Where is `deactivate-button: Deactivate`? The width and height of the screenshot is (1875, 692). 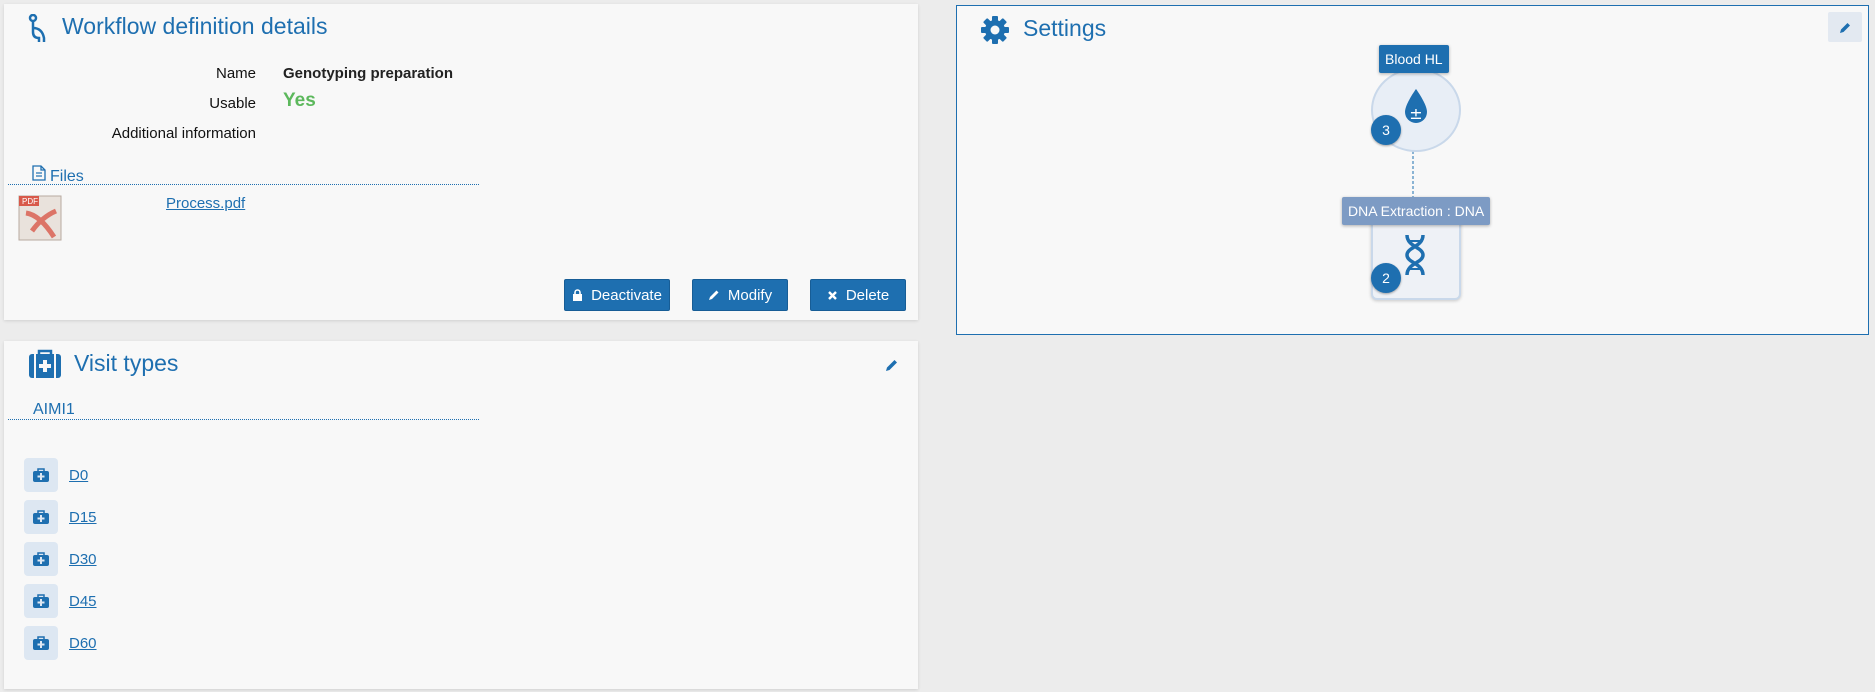 deactivate-button: Deactivate is located at coordinates (617, 295).